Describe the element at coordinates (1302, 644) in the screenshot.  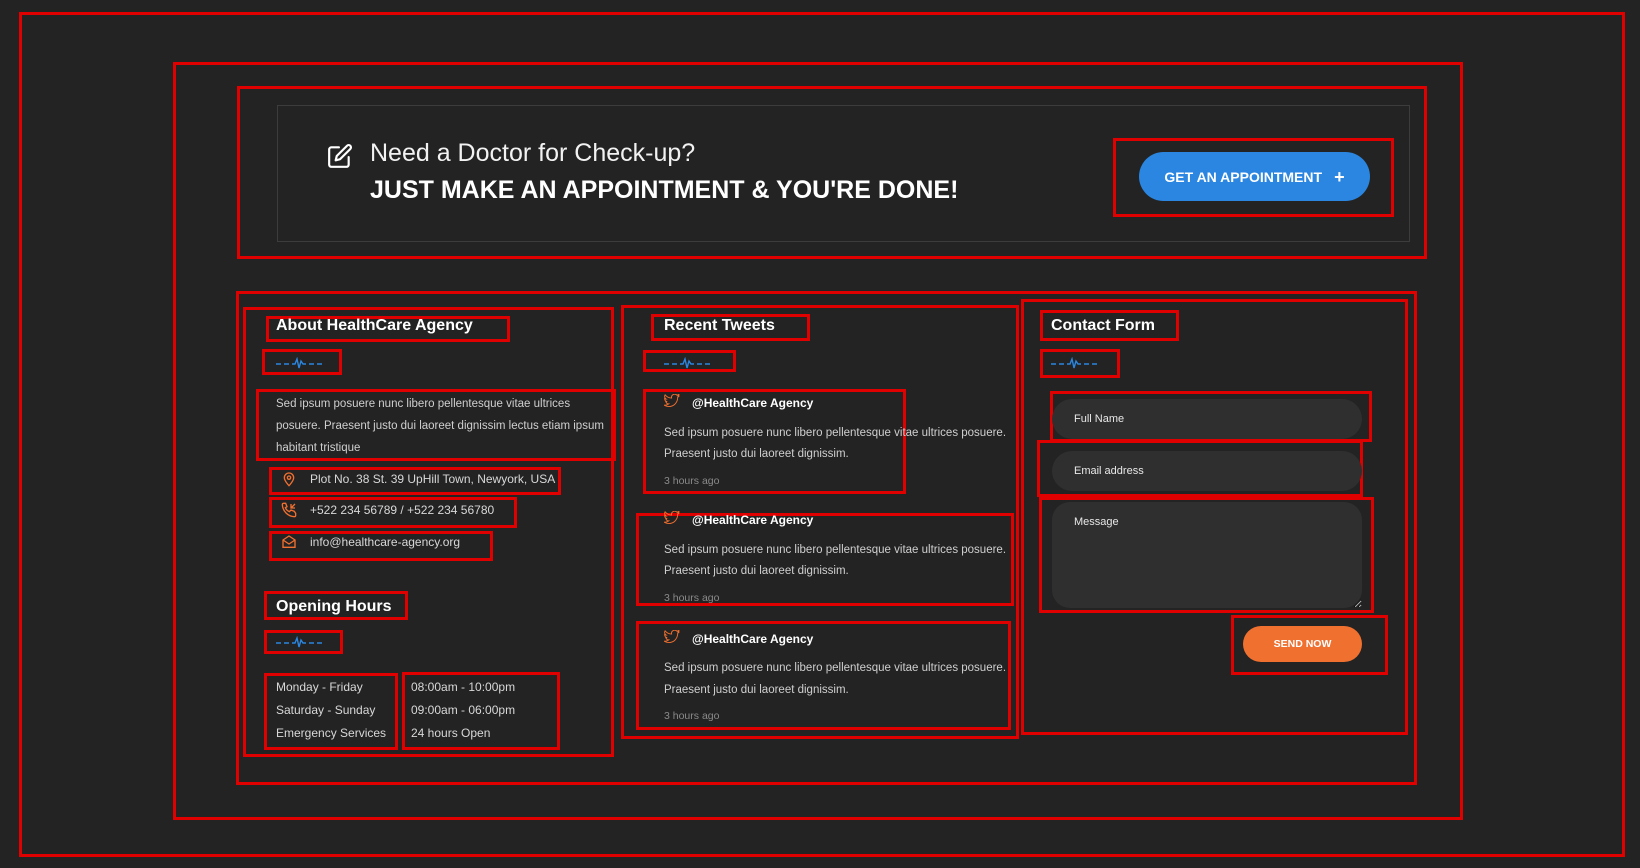
I see `send-now-button: SEND NOW` at that location.